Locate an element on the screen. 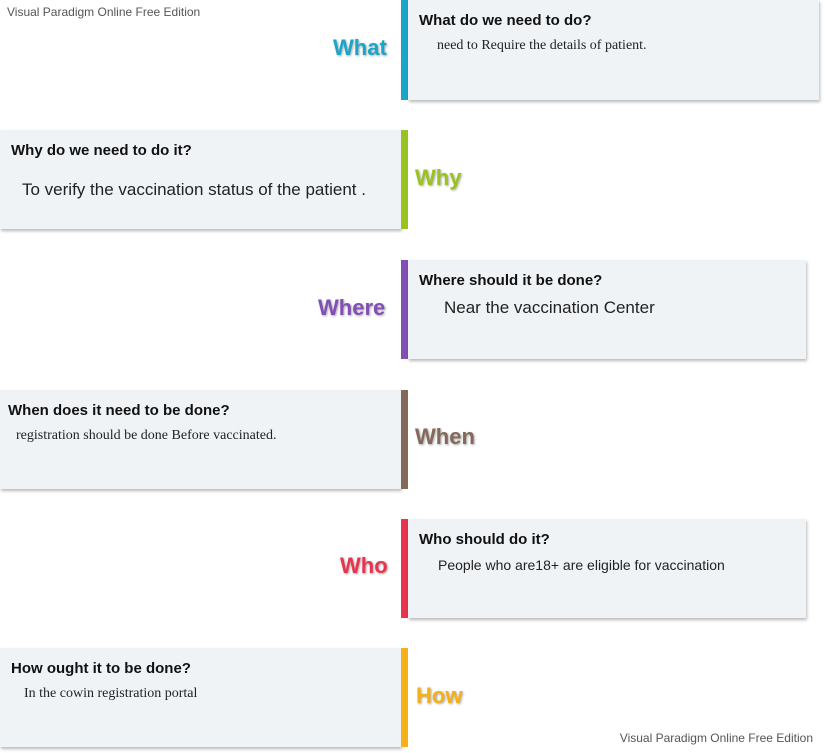 Image resolution: width=825 pixels, height=753 pixels. watermark-bottom: Visual Paradigm Online Free Edition is located at coordinates (716, 738).